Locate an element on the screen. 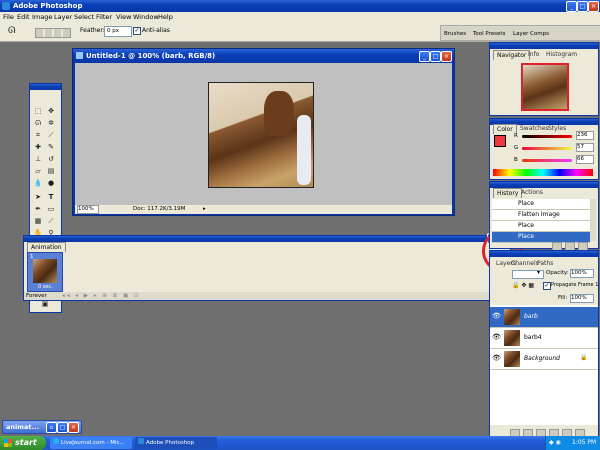 This screenshot has height=450, width=600. gradient-tool: ▤ is located at coordinates (51, 171).